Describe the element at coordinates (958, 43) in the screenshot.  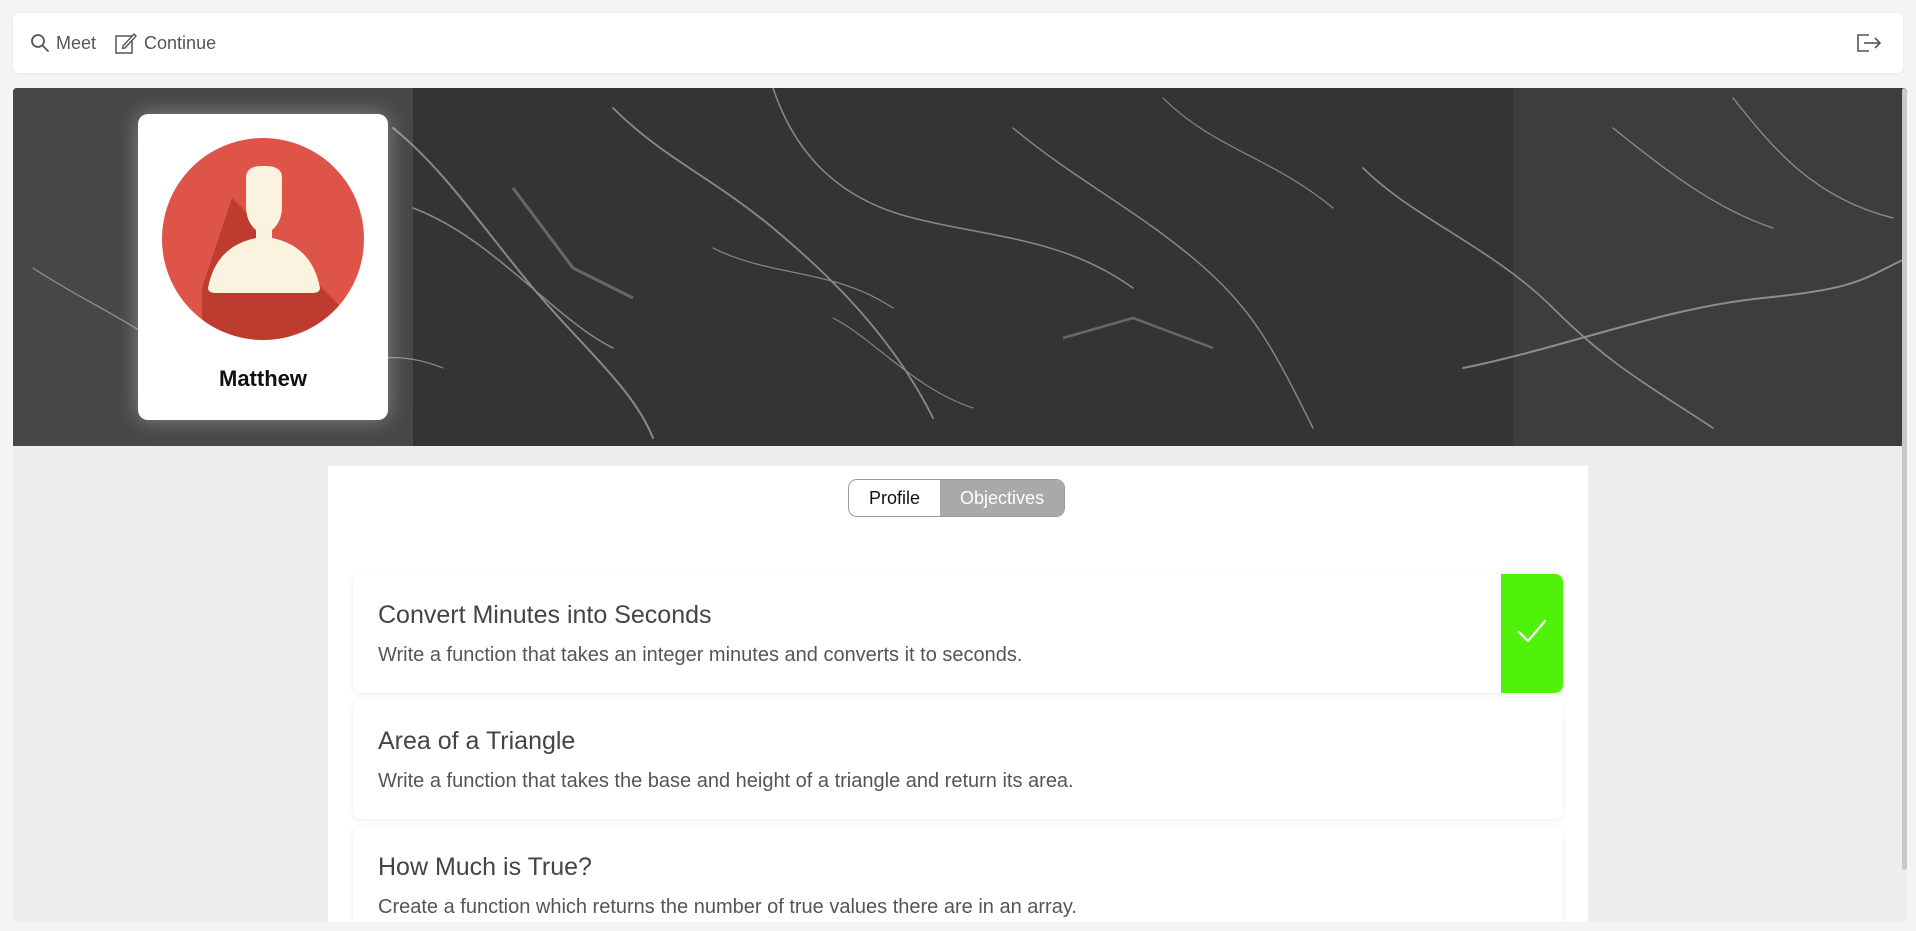
I see `top-nav-bar: Meet Continue` at that location.